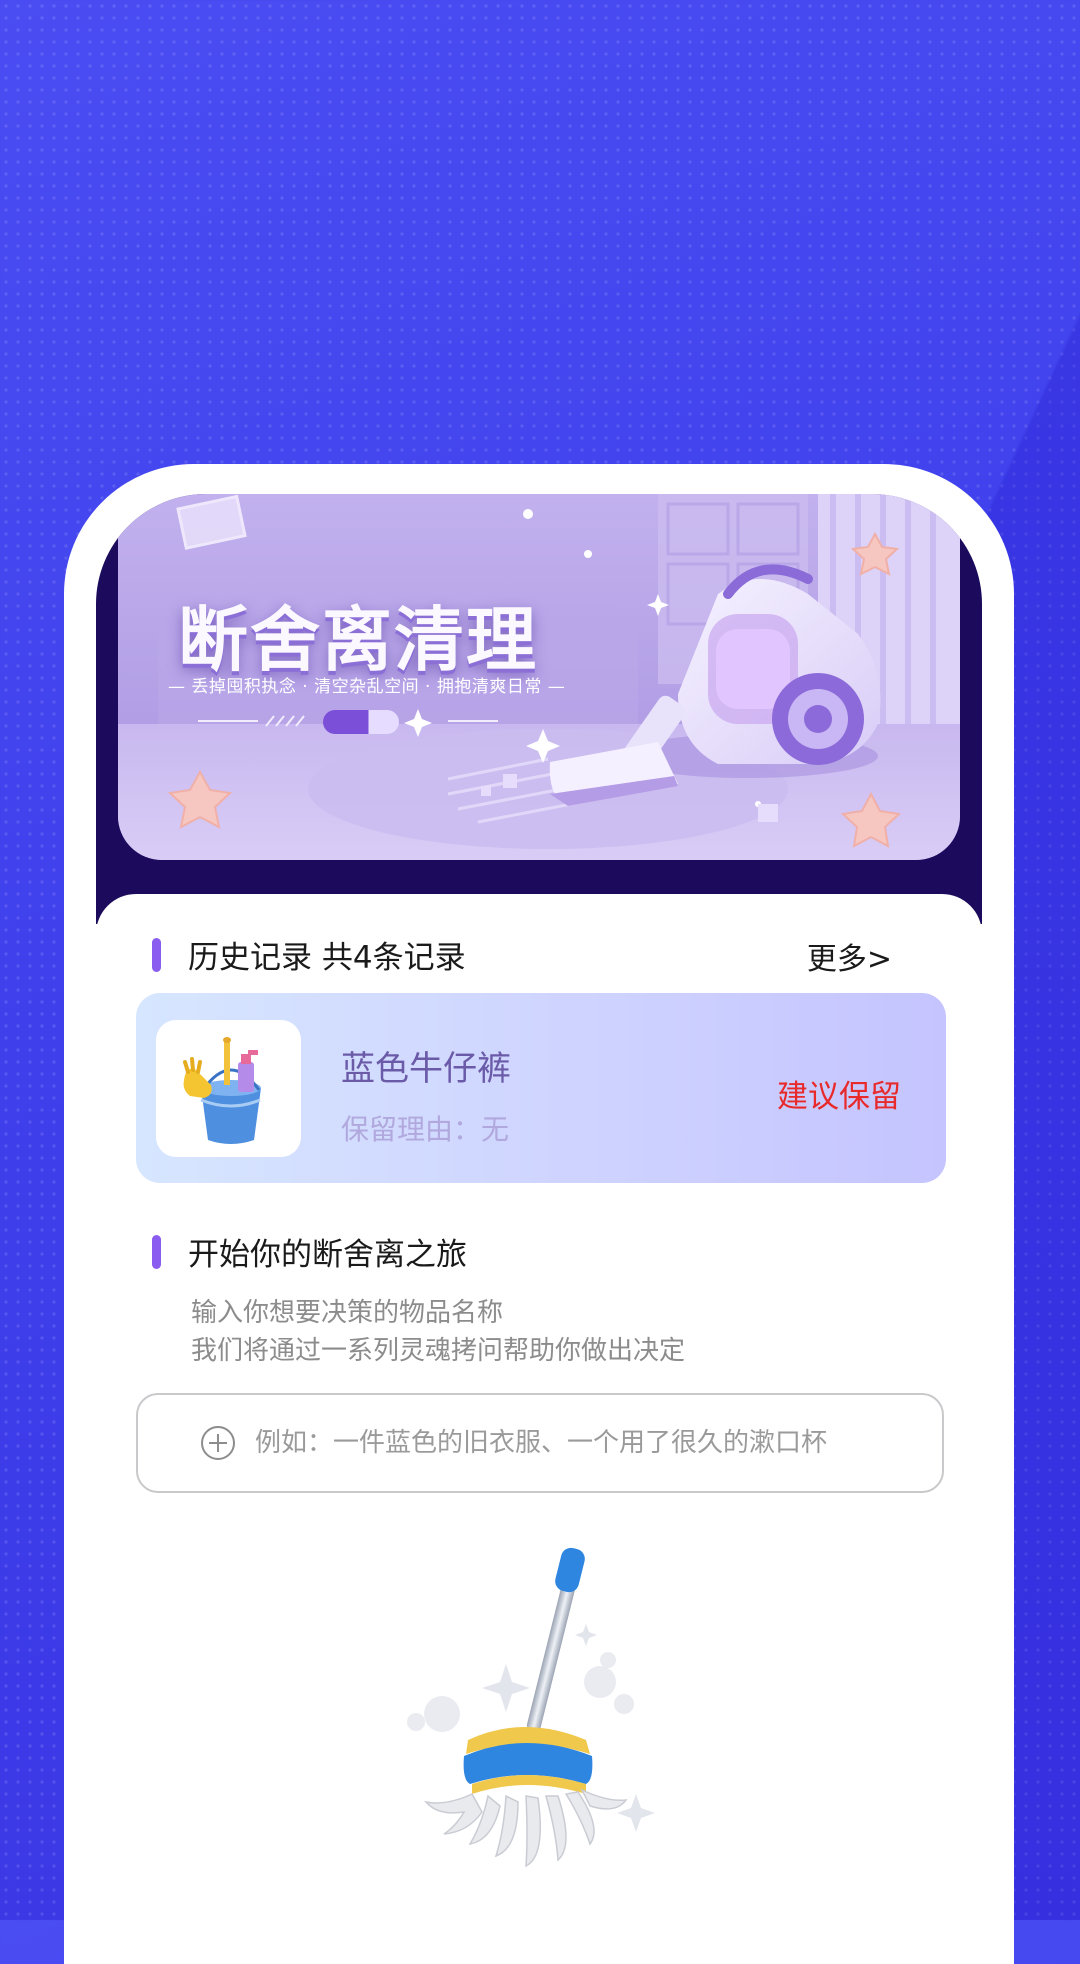 The image size is (1080, 1964). Describe the element at coordinates (327, 1255) in the screenshot. I see `journey-title: 开始你的断舍离之旅` at that location.